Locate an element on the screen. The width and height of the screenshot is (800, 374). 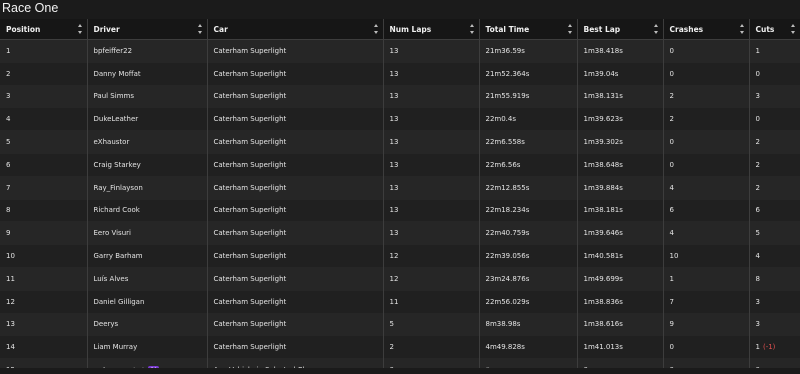
column-header-cuts: Cuts is located at coordinates (774, 29).